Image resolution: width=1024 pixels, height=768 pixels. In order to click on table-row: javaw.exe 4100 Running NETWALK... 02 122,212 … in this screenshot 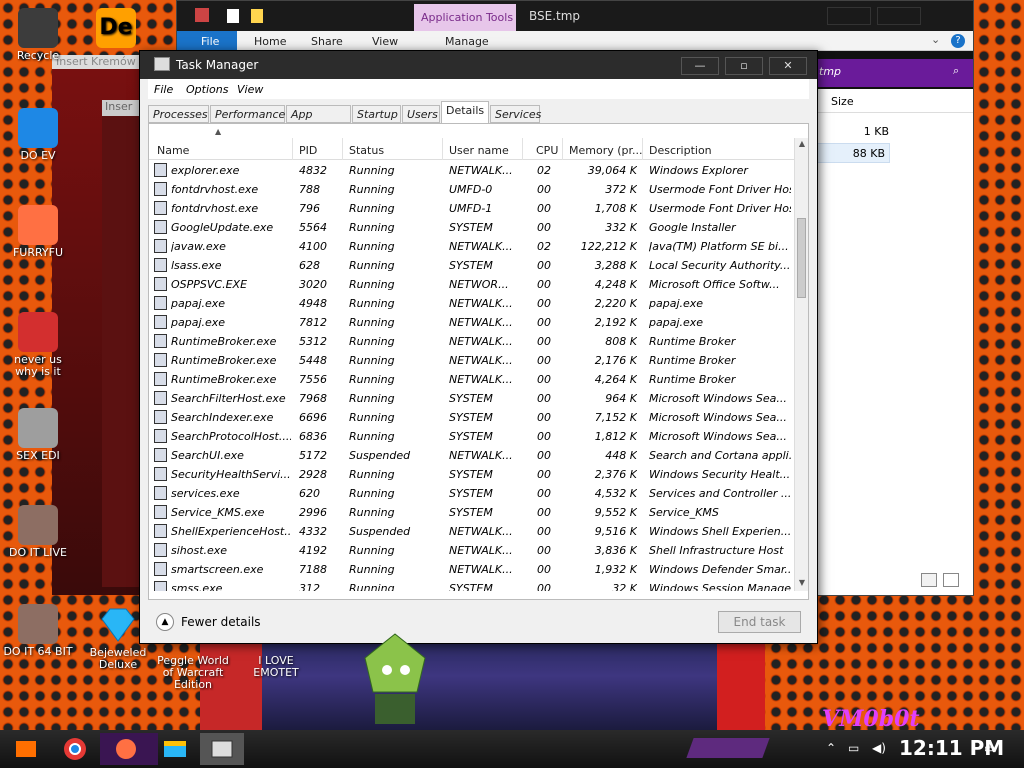, I will do `click(472, 246)`.